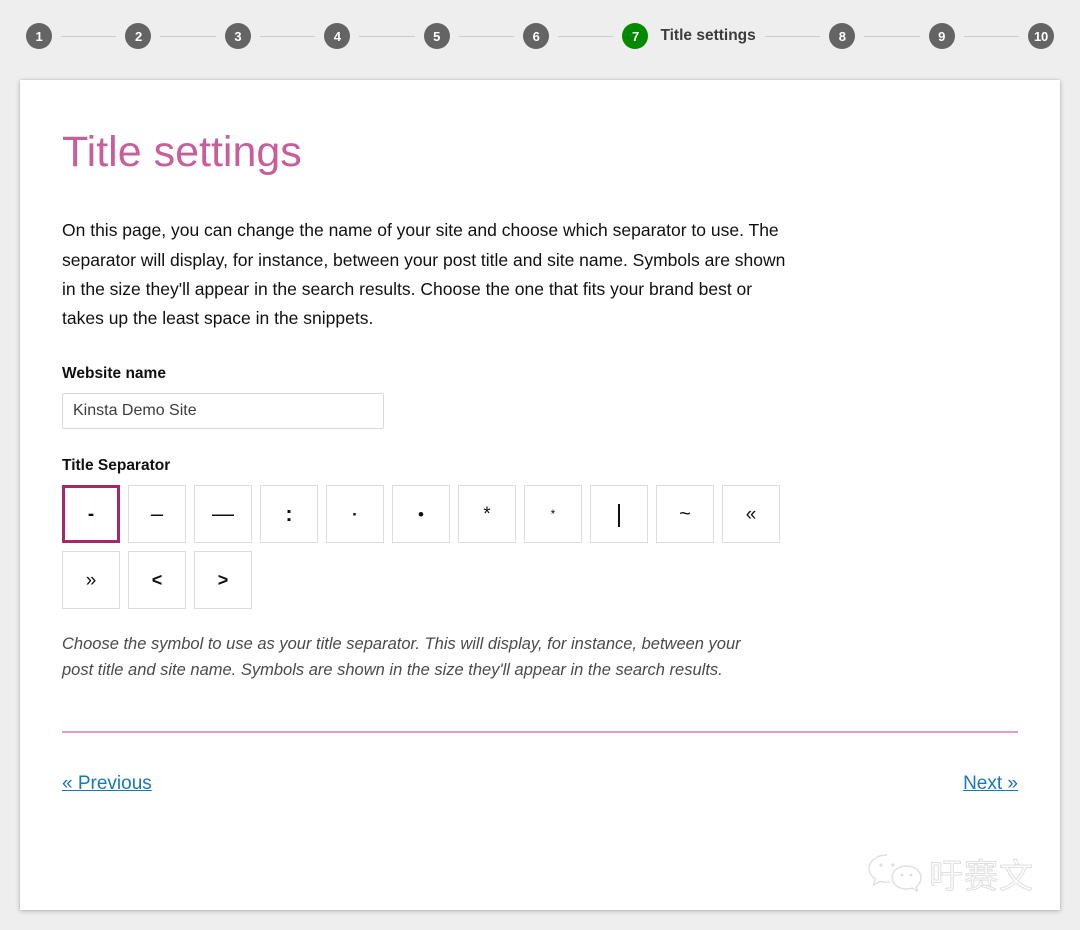 The image size is (1080, 930). What do you see at coordinates (540, 764) in the screenshot?
I see `footer-navigation: « Previous Next »` at bounding box center [540, 764].